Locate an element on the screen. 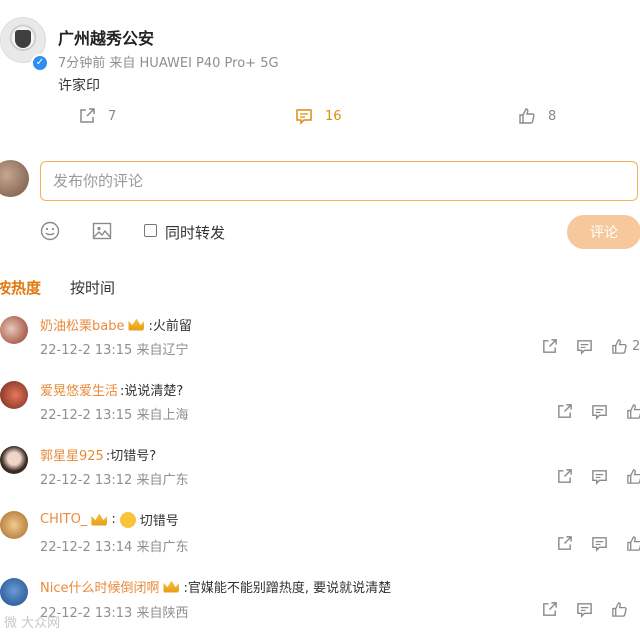  image-icon is located at coordinates (102, 231).